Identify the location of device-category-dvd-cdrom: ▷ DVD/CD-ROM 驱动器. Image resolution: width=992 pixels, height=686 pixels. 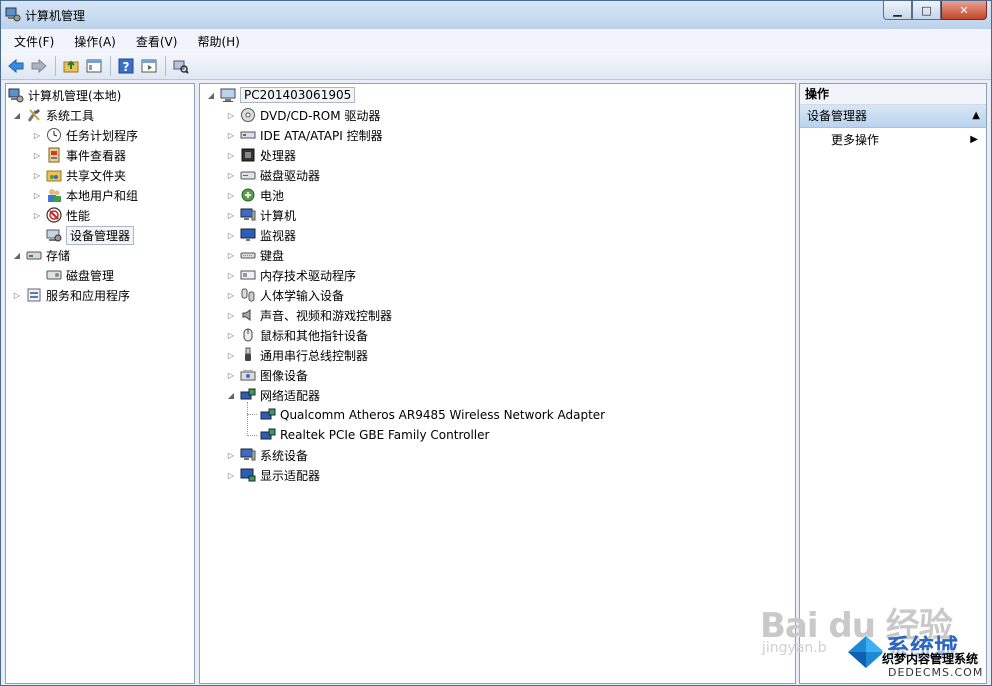
(303, 115).